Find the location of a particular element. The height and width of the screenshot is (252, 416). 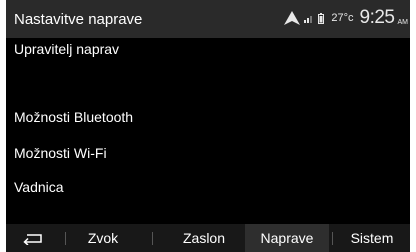

battery-icon is located at coordinates (321, 18).